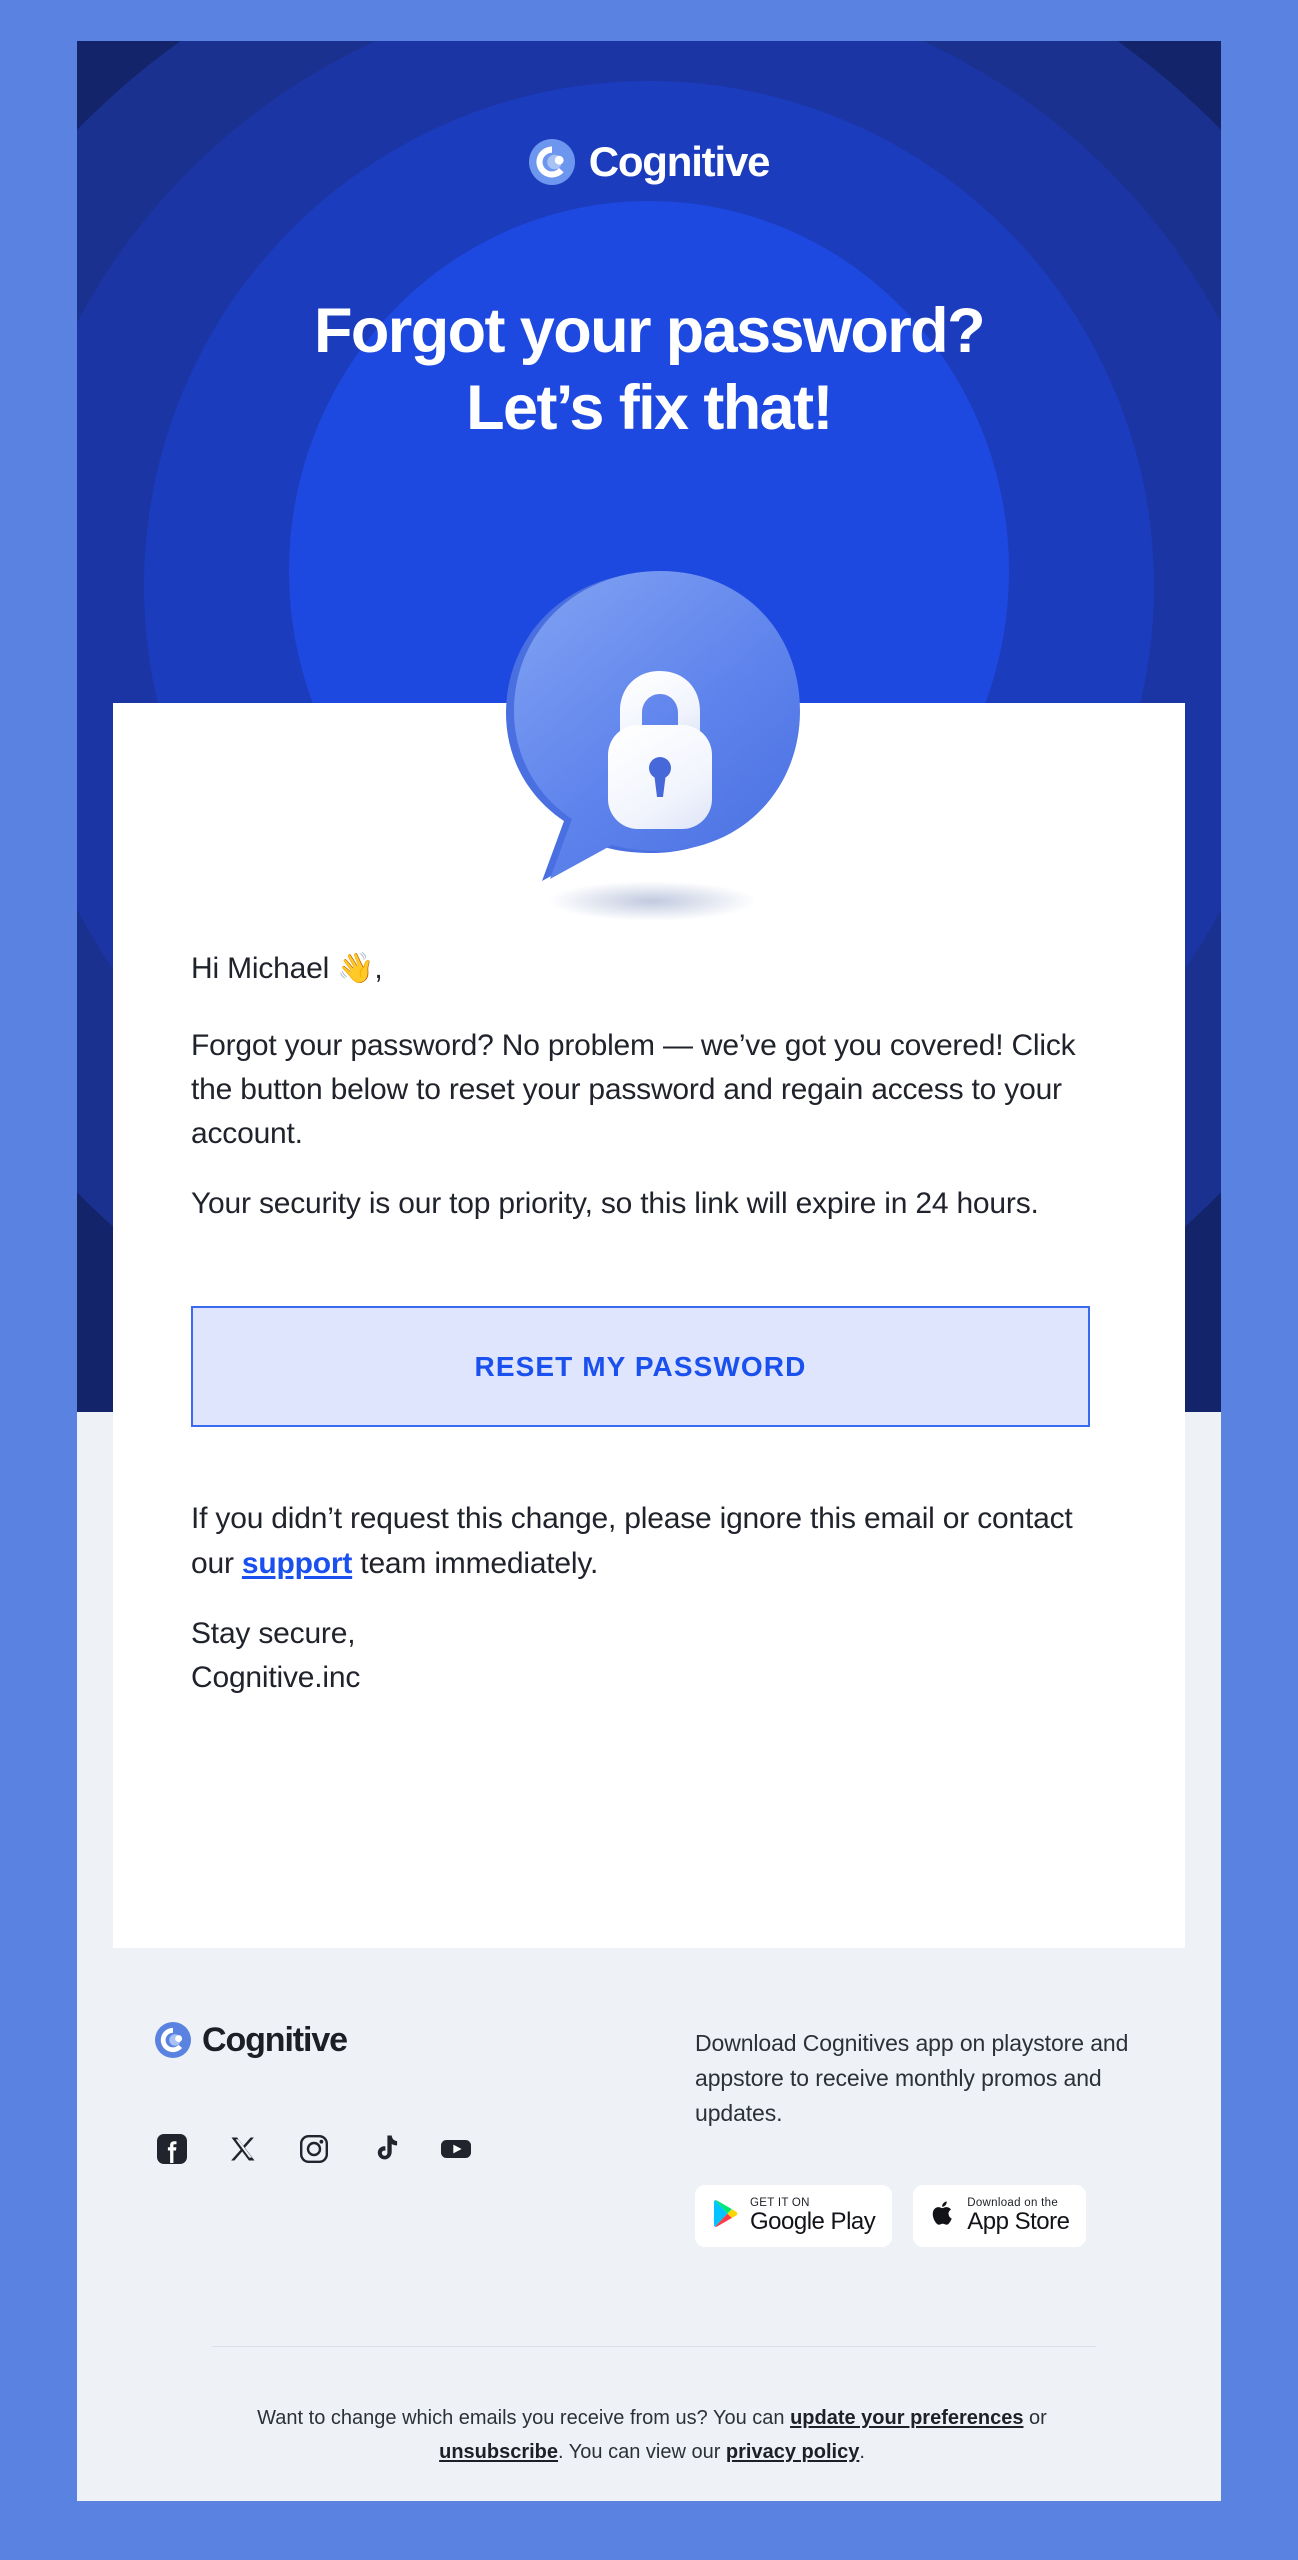 This screenshot has width=1298, height=2560. I want to click on footer-logo-text: Cognitive, so click(275, 2040).